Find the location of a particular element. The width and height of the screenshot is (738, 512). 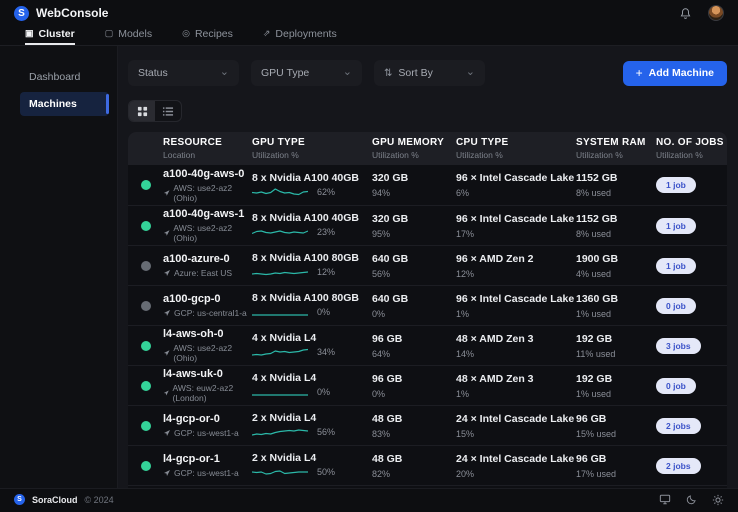

user-avatar is located at coordinates (716, 13).